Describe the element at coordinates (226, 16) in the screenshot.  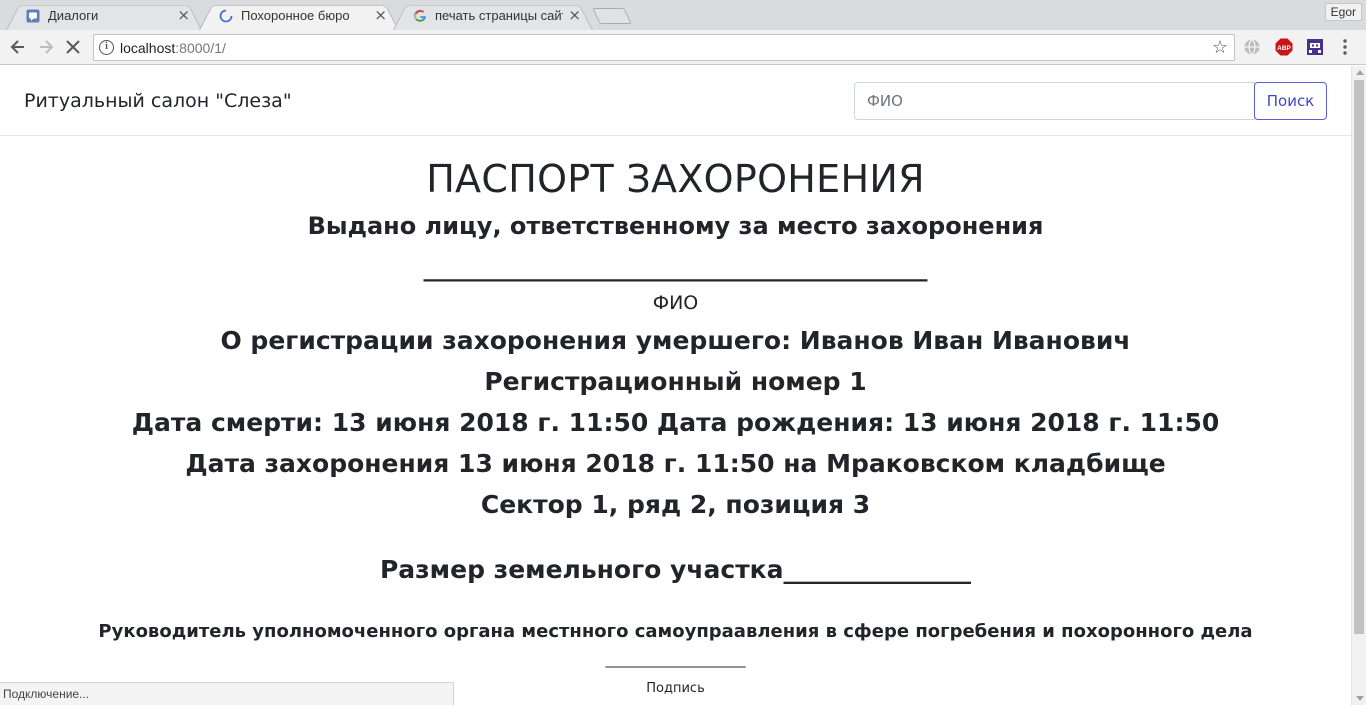
I see `loading-spinner-icon` at that location.